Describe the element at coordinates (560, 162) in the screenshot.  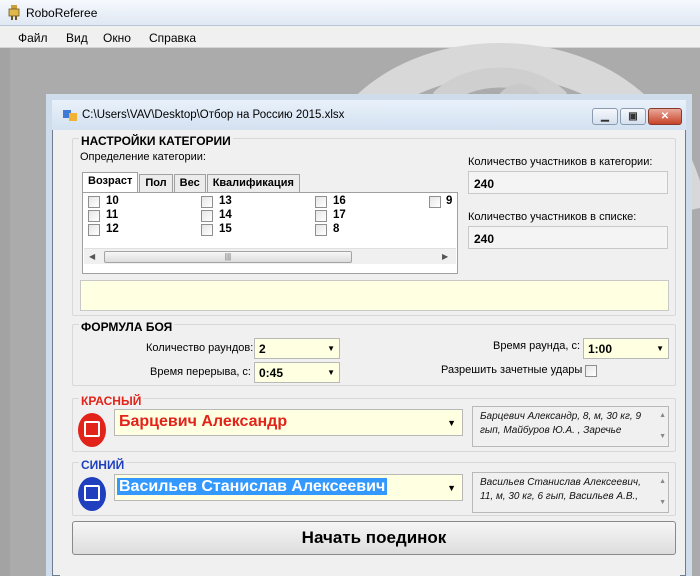
I see `count-in-category-label: Количество участников в категории:` at that location.